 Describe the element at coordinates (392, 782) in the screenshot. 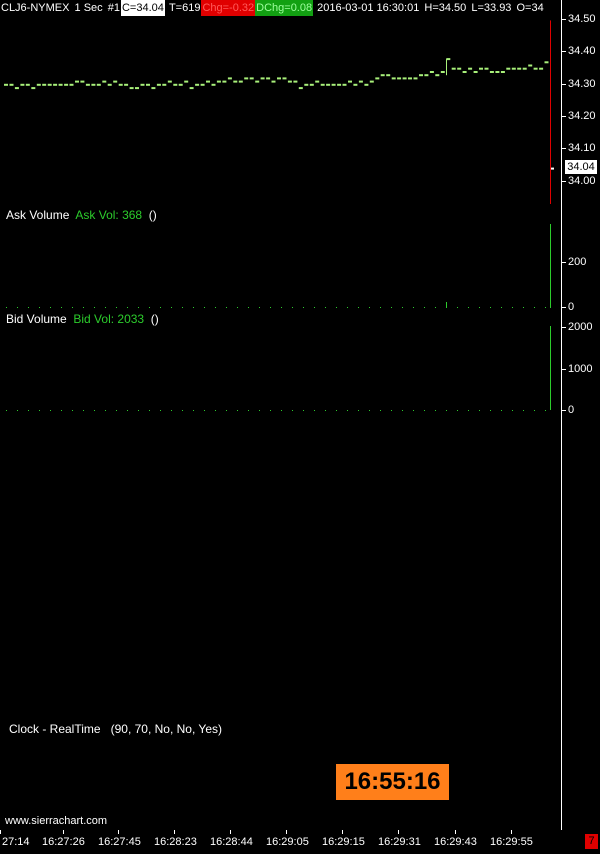

I see `realtime-clock: 16:55:16` at that location.